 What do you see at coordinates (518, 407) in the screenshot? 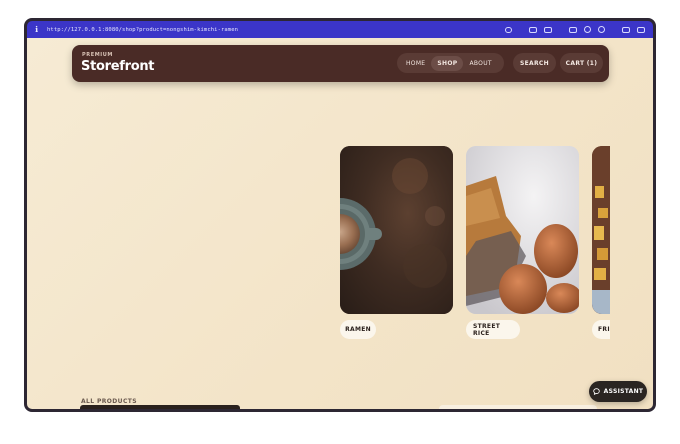
I see `panel-cropped` at bounding box center [518, 407].